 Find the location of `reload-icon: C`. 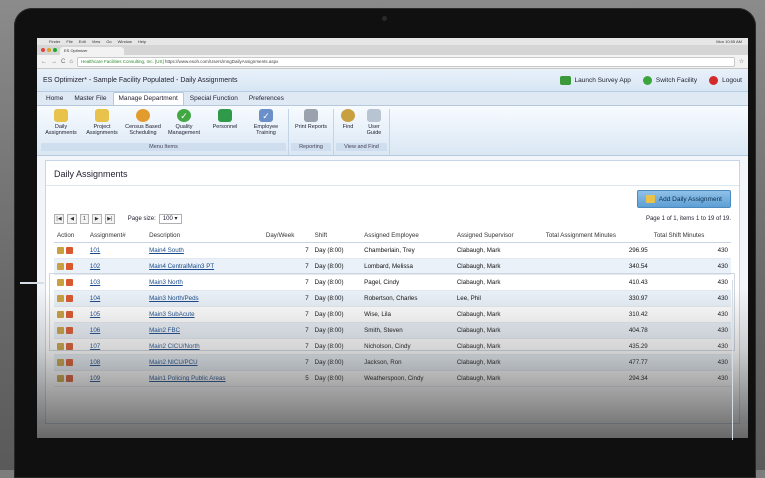

reload-icon: C is located at coordinates (63, 62).